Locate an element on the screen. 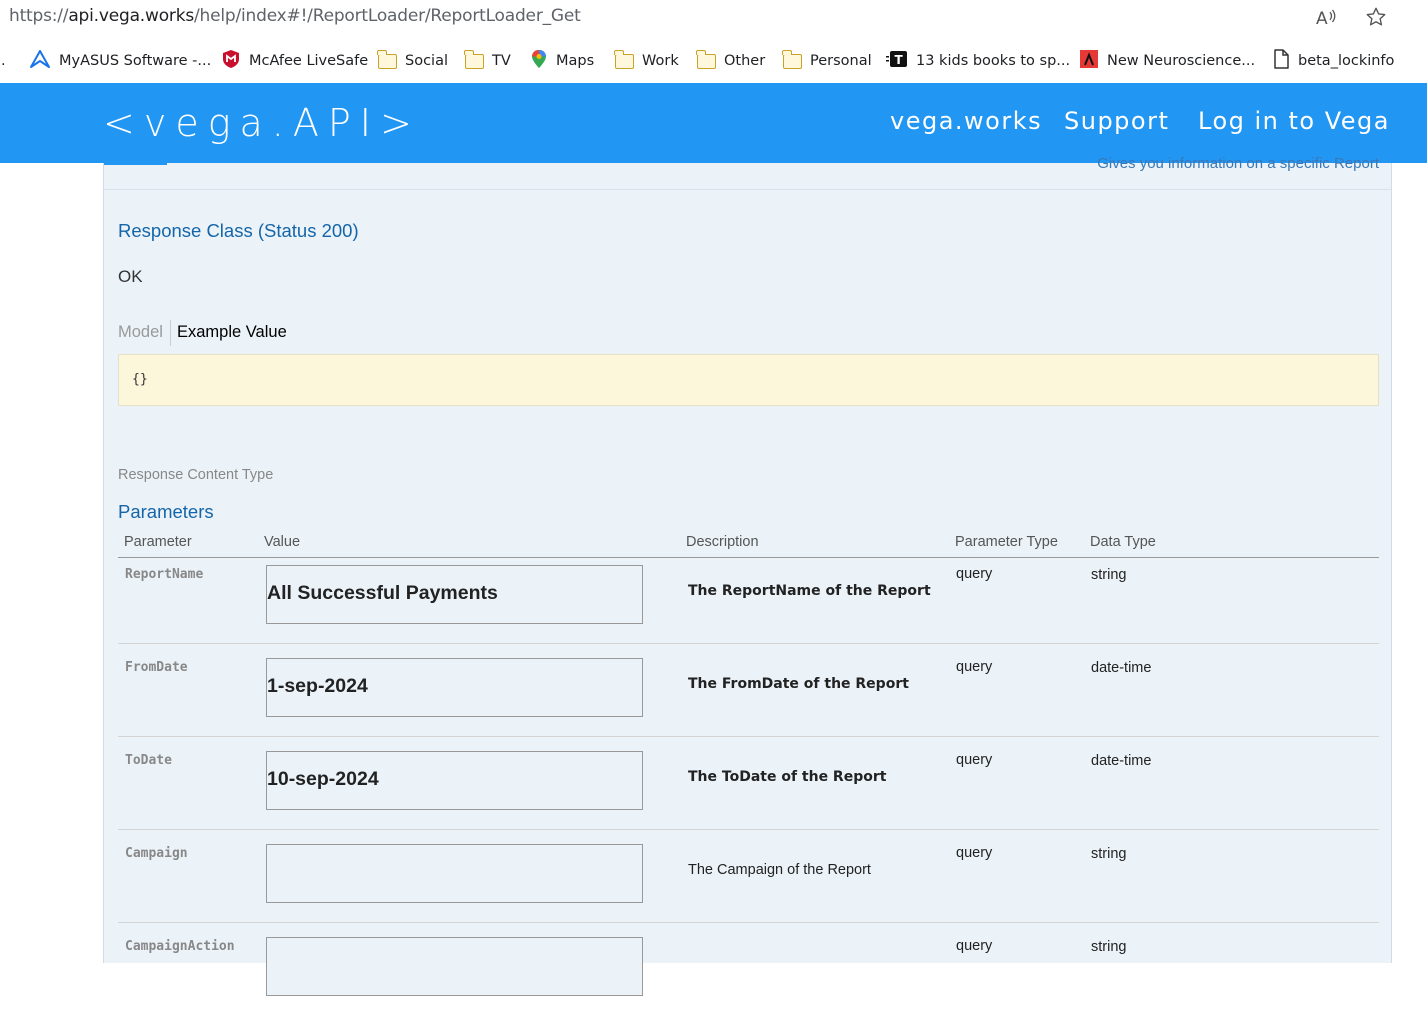 The width and height of the screenshot is (1427, 1022). site-logo: <vega.API> is located at coordinates (262, 123).